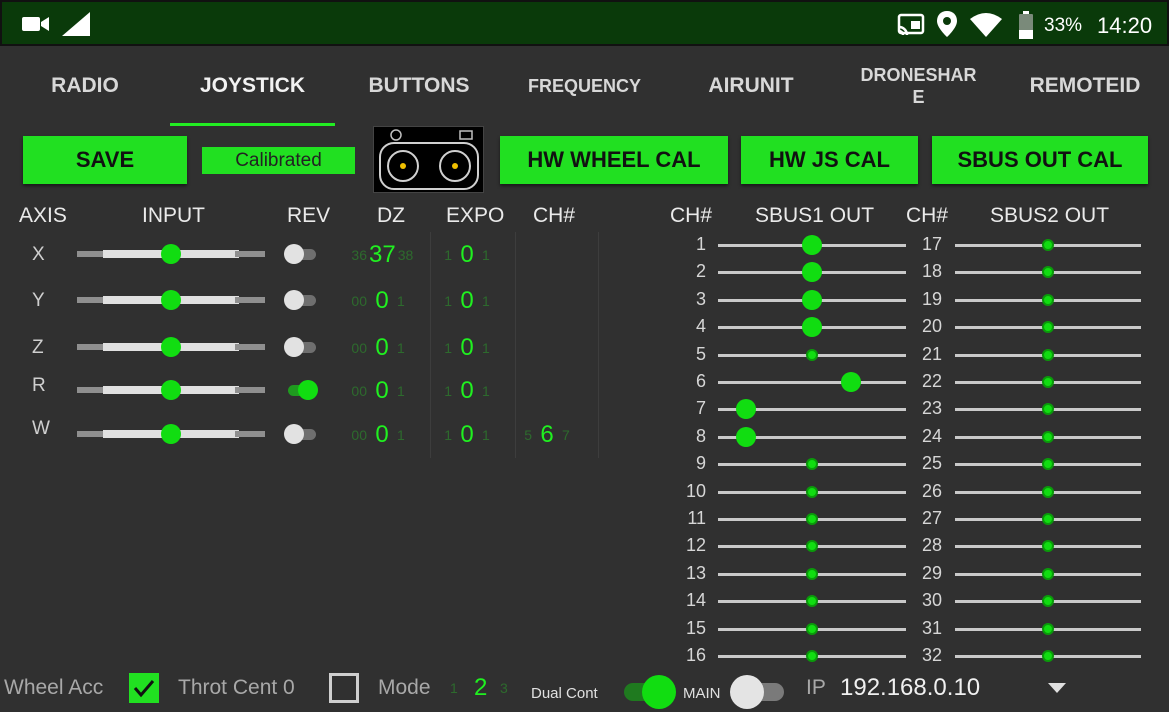  I want to click on tab-buttons: BUTTONS, so click(419, 86).